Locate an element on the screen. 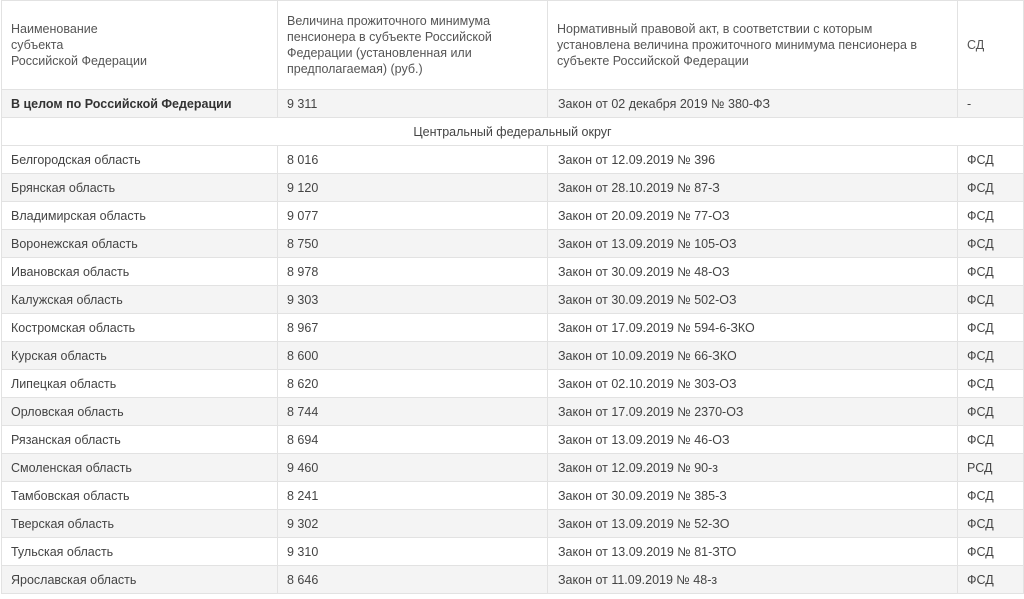 Image resolution: width=1024 pixels, height=599 pixels. minimum-value: 8 750 is located at coordinates (412, 243).